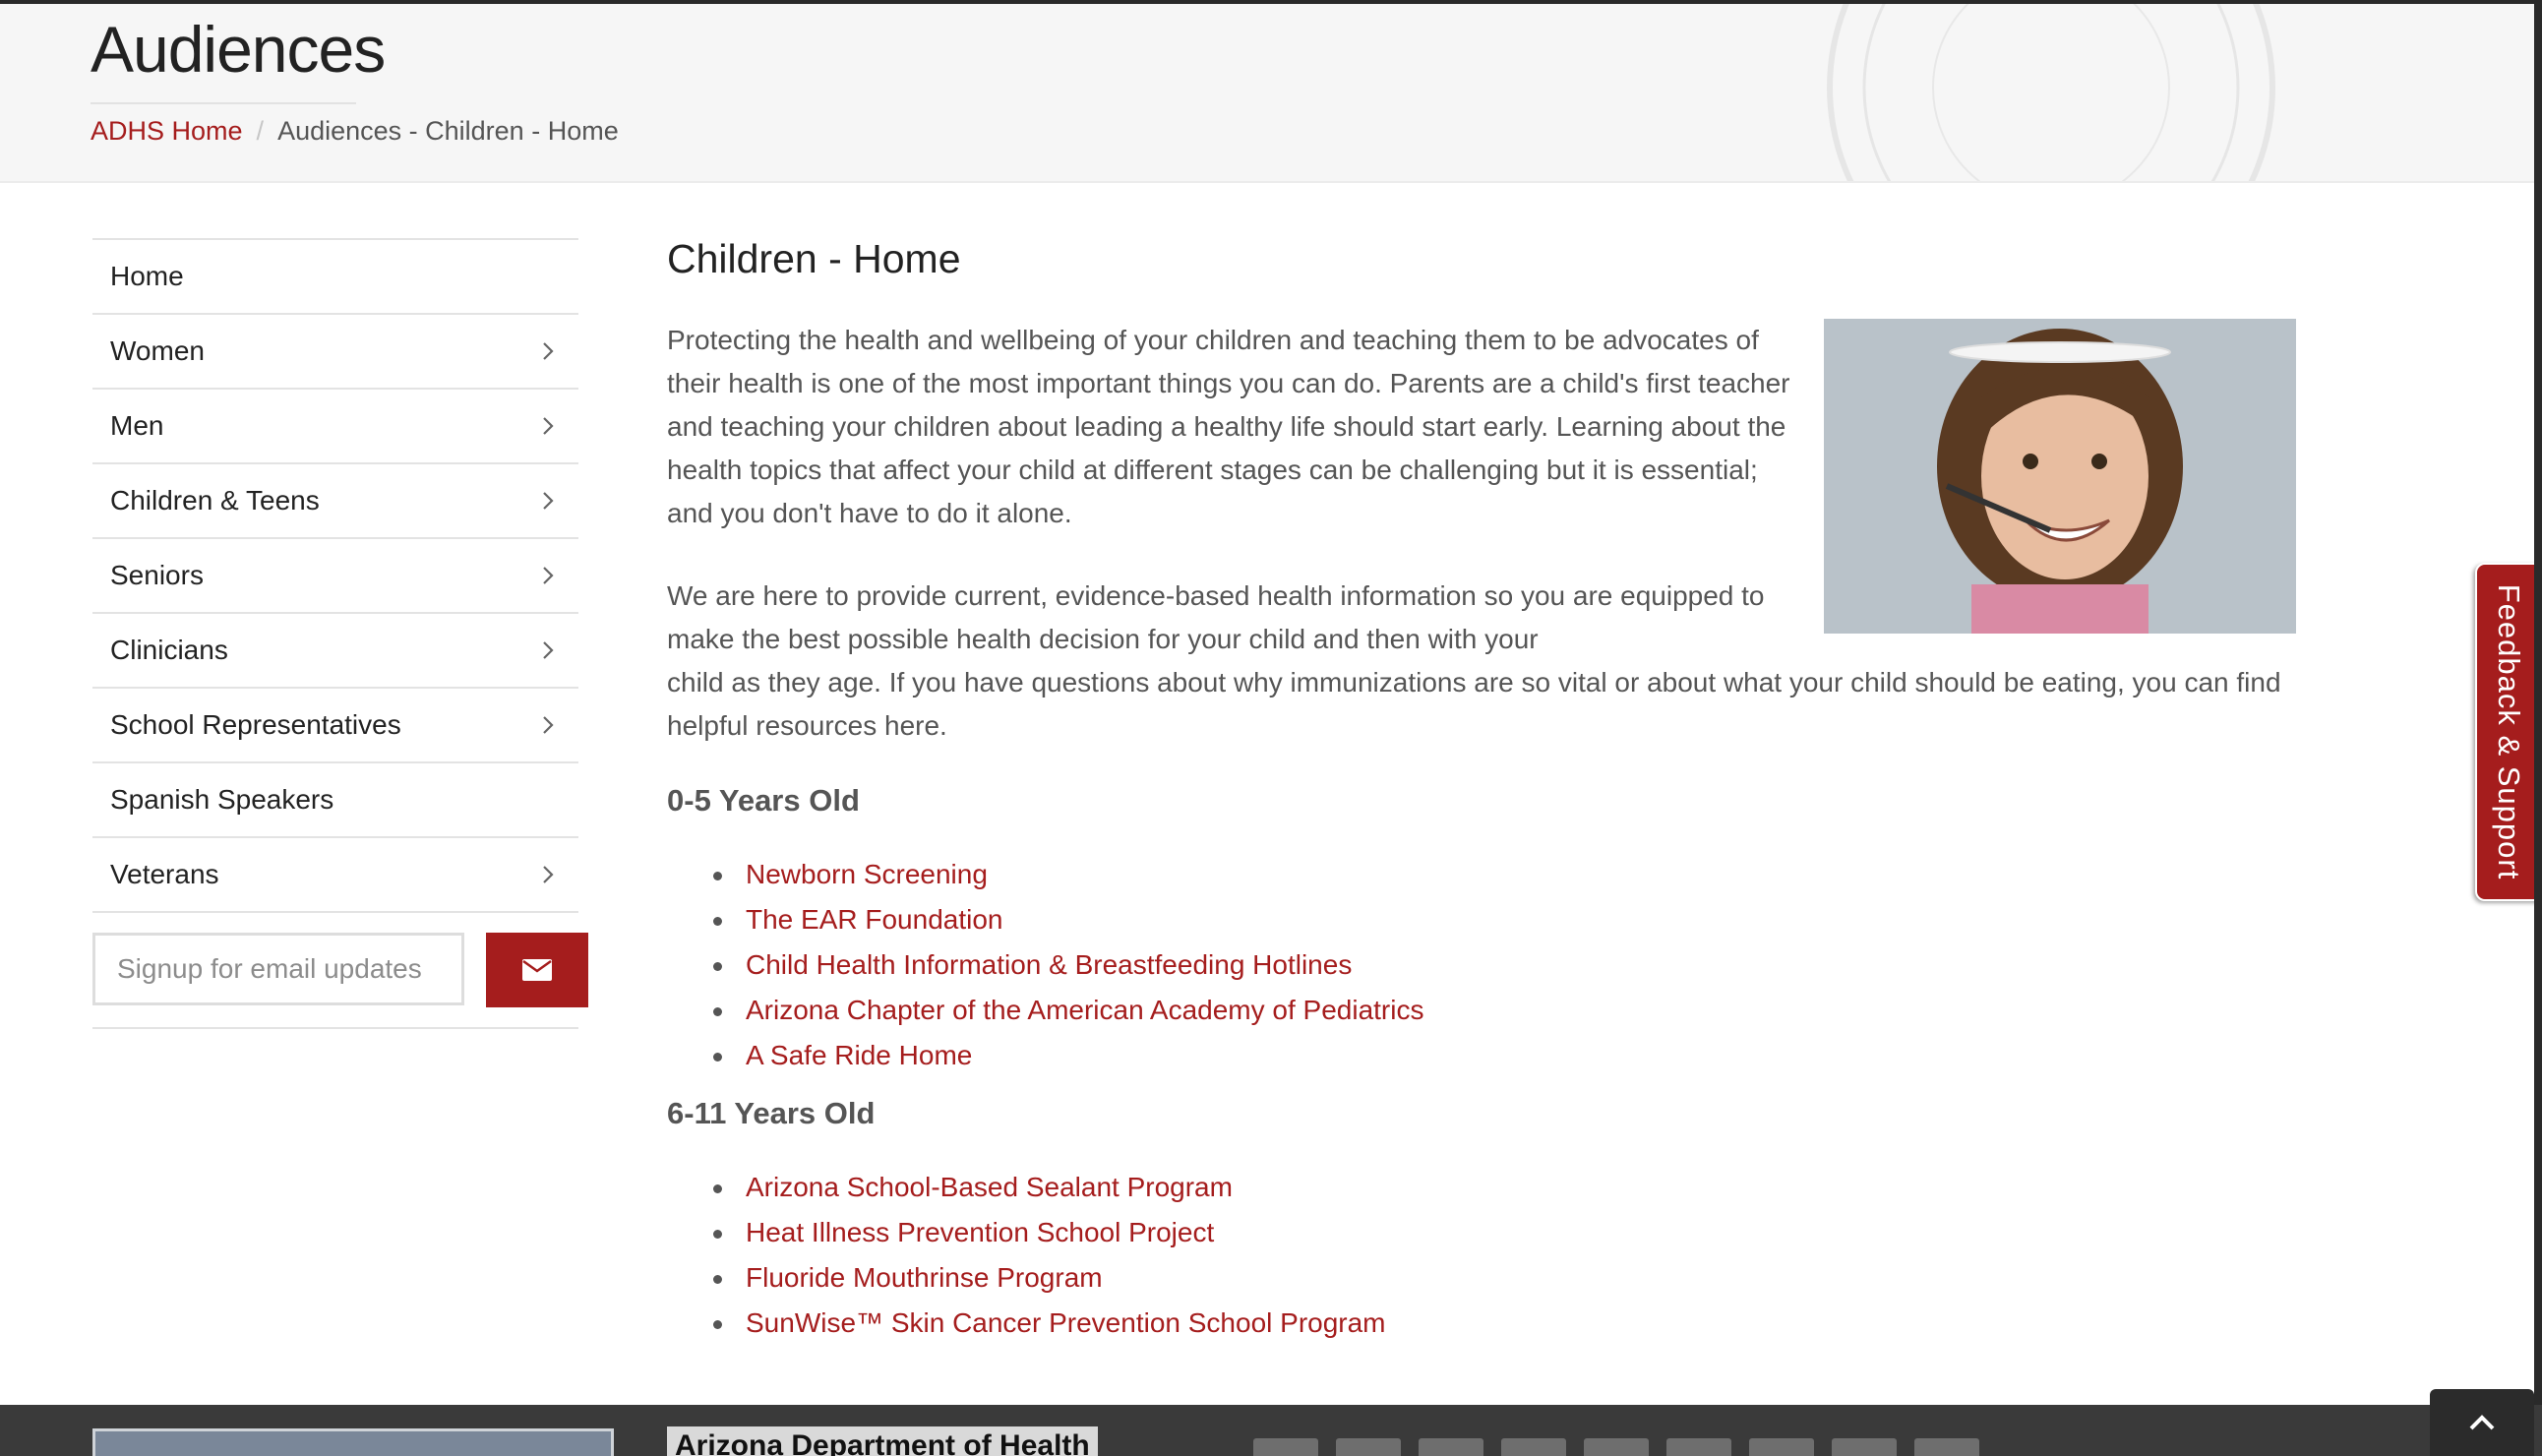 This screenshot has height=1456, width=2542. I want to click on page-title: Audiences, so click(239, 49).